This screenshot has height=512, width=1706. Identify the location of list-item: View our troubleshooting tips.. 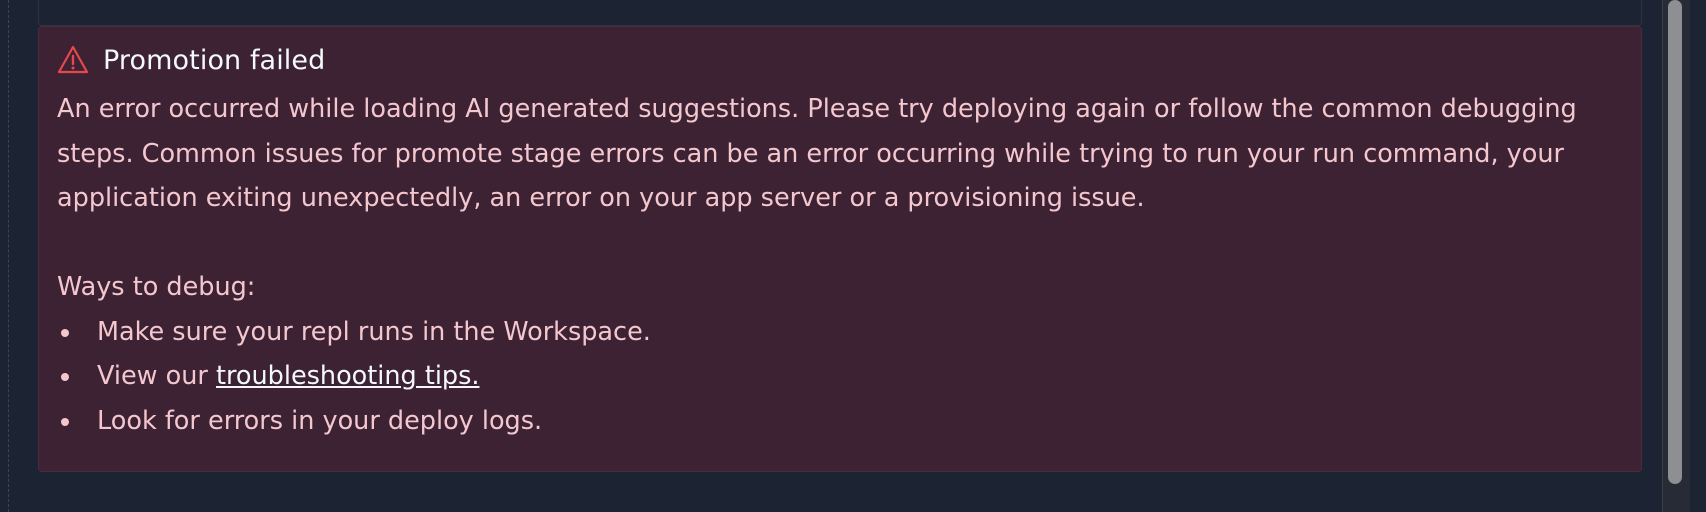
(849, 376).